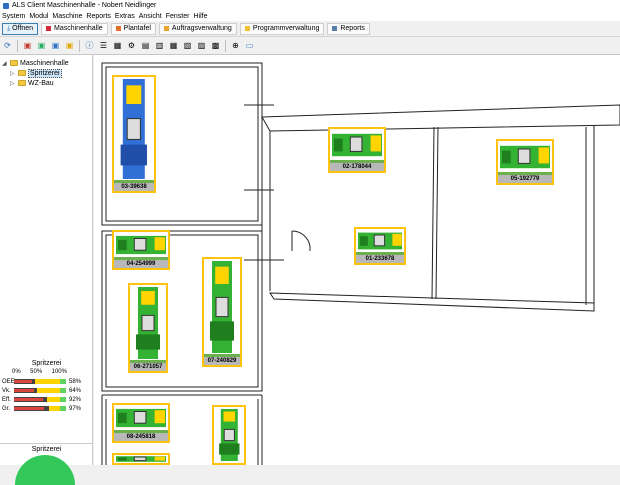  What do you see at coordinates (141, 437) in the screenshot?
I see `machine-label: 08-245818` at bounding box center [141, 437].